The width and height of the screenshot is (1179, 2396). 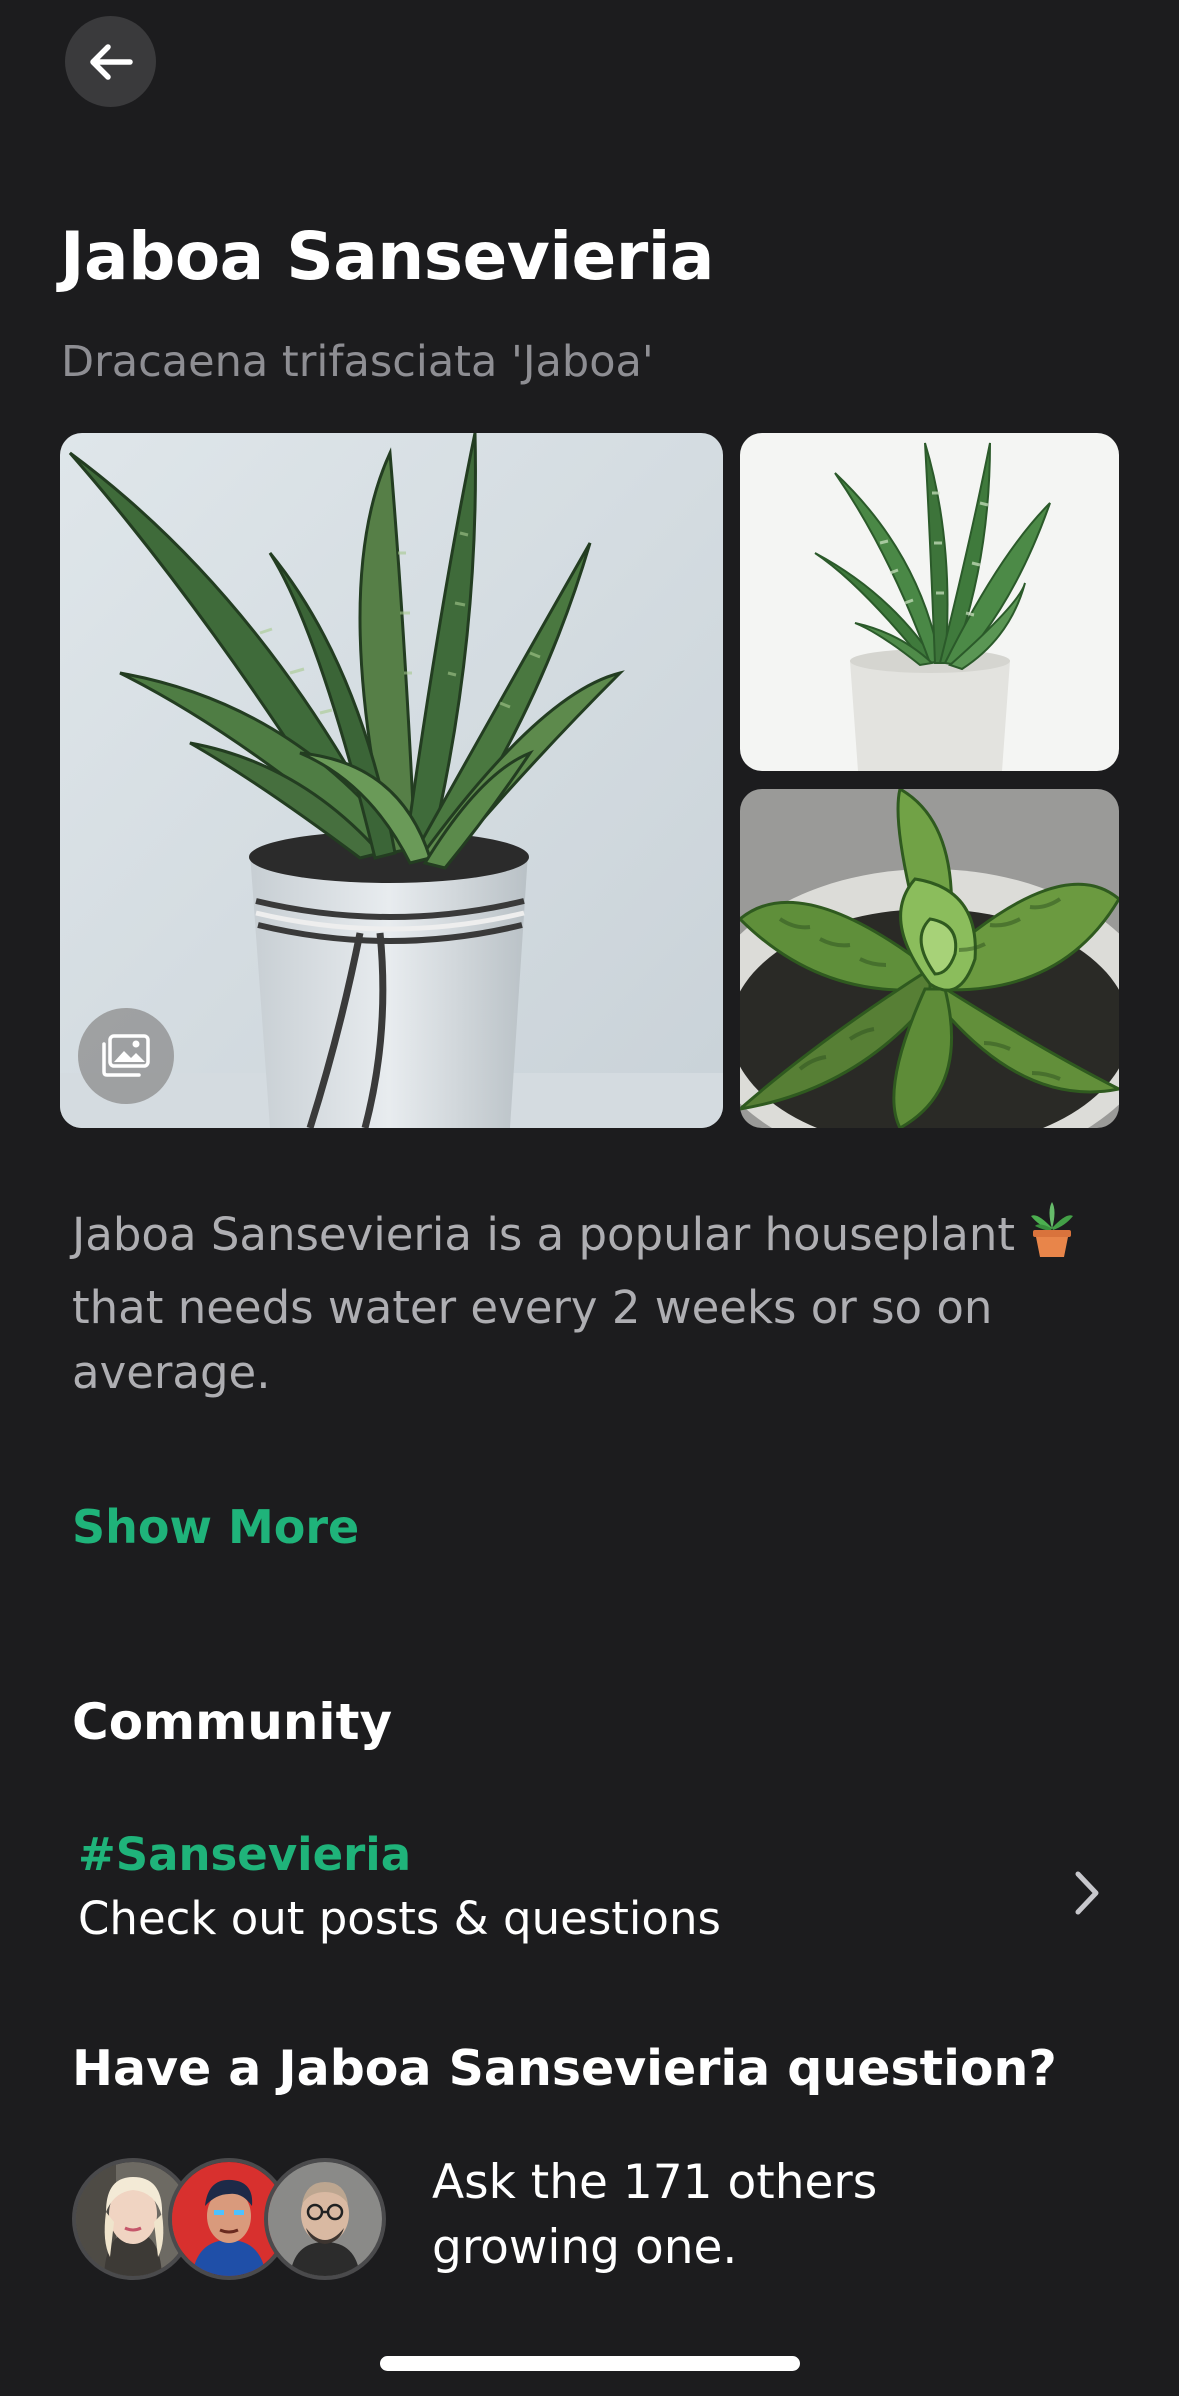 I want to click on back-button, so click(x=110, y=61).